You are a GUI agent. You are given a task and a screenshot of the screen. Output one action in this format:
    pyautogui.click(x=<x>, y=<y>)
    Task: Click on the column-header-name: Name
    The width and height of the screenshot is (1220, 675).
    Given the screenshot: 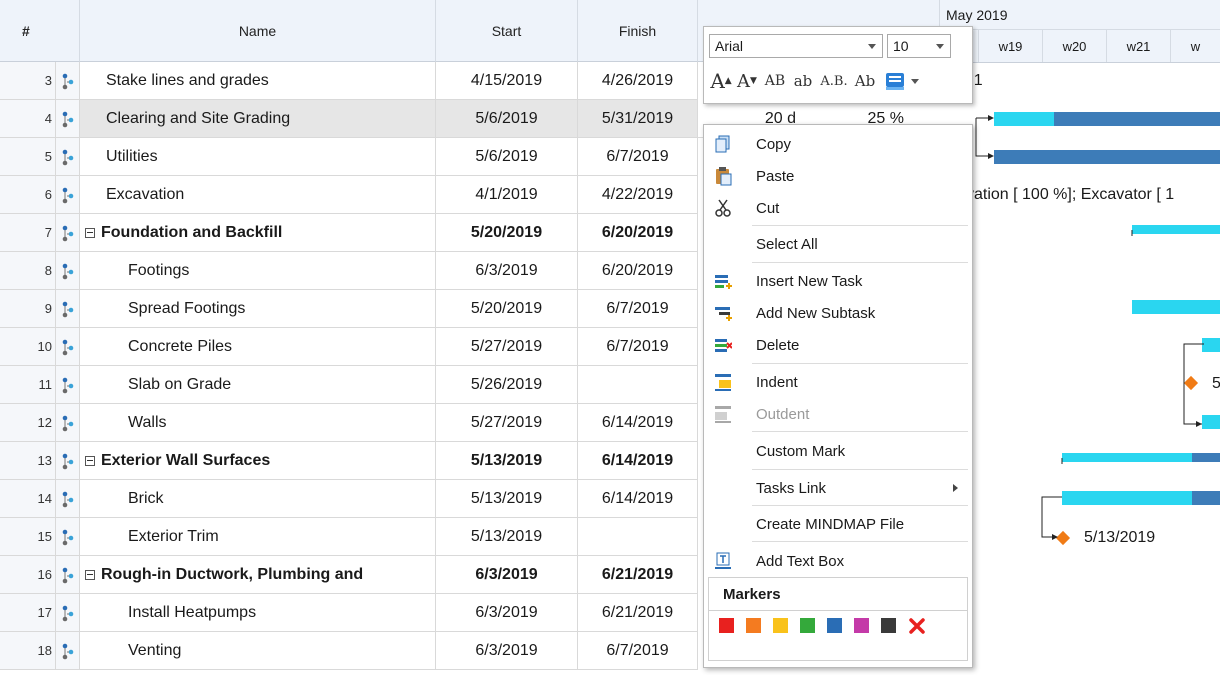 What is the action you would take?
    pyautogui.click(x=258, y=31)
    